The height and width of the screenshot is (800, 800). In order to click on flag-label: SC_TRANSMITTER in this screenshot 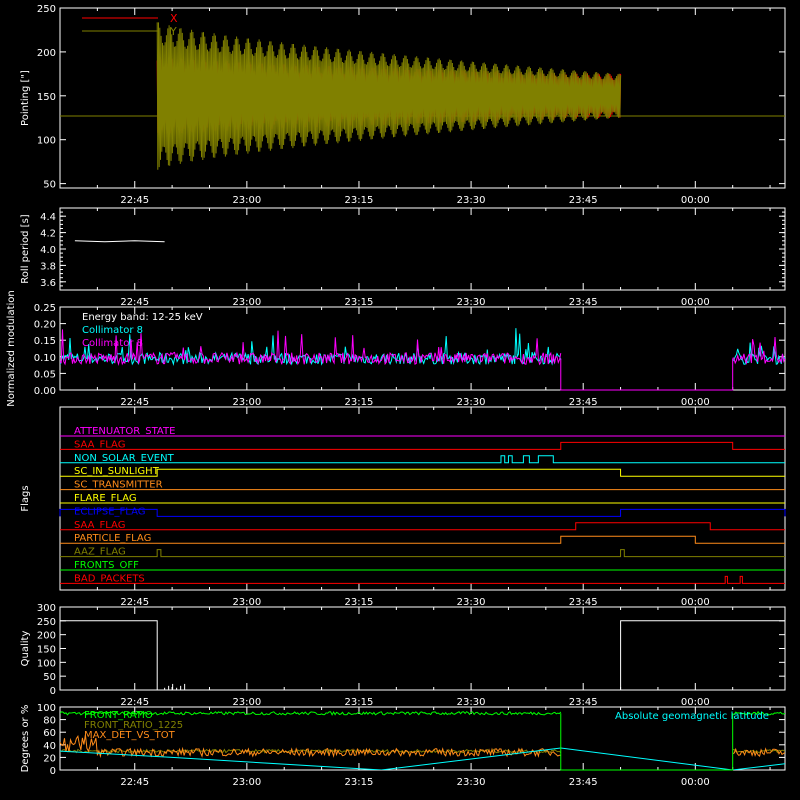, I will do `click(118, 485)`.